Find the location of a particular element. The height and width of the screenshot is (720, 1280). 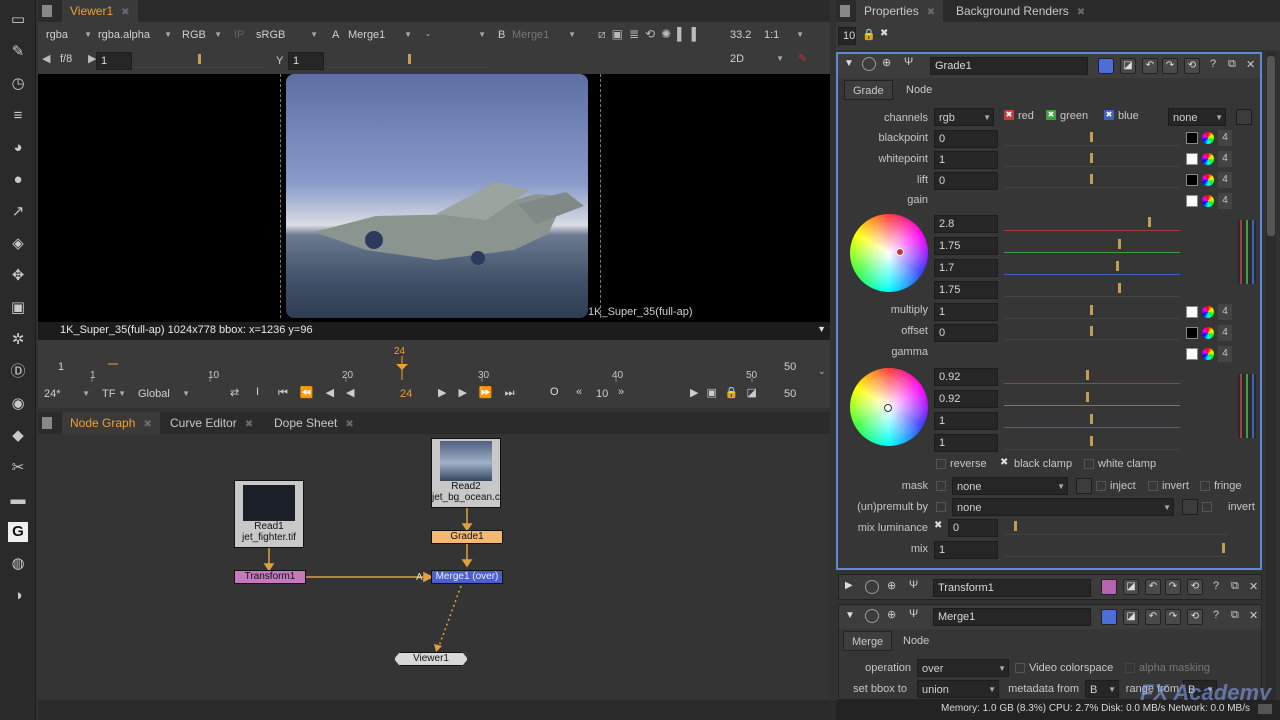

whitepoint-channels: 4 is located at coordinates (1225, 159).